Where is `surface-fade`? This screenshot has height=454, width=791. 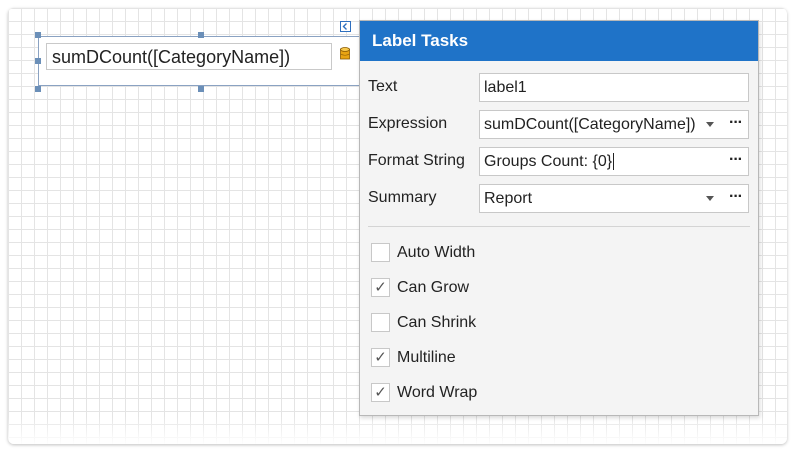
surface-fade is located at coordinates (397, 430).